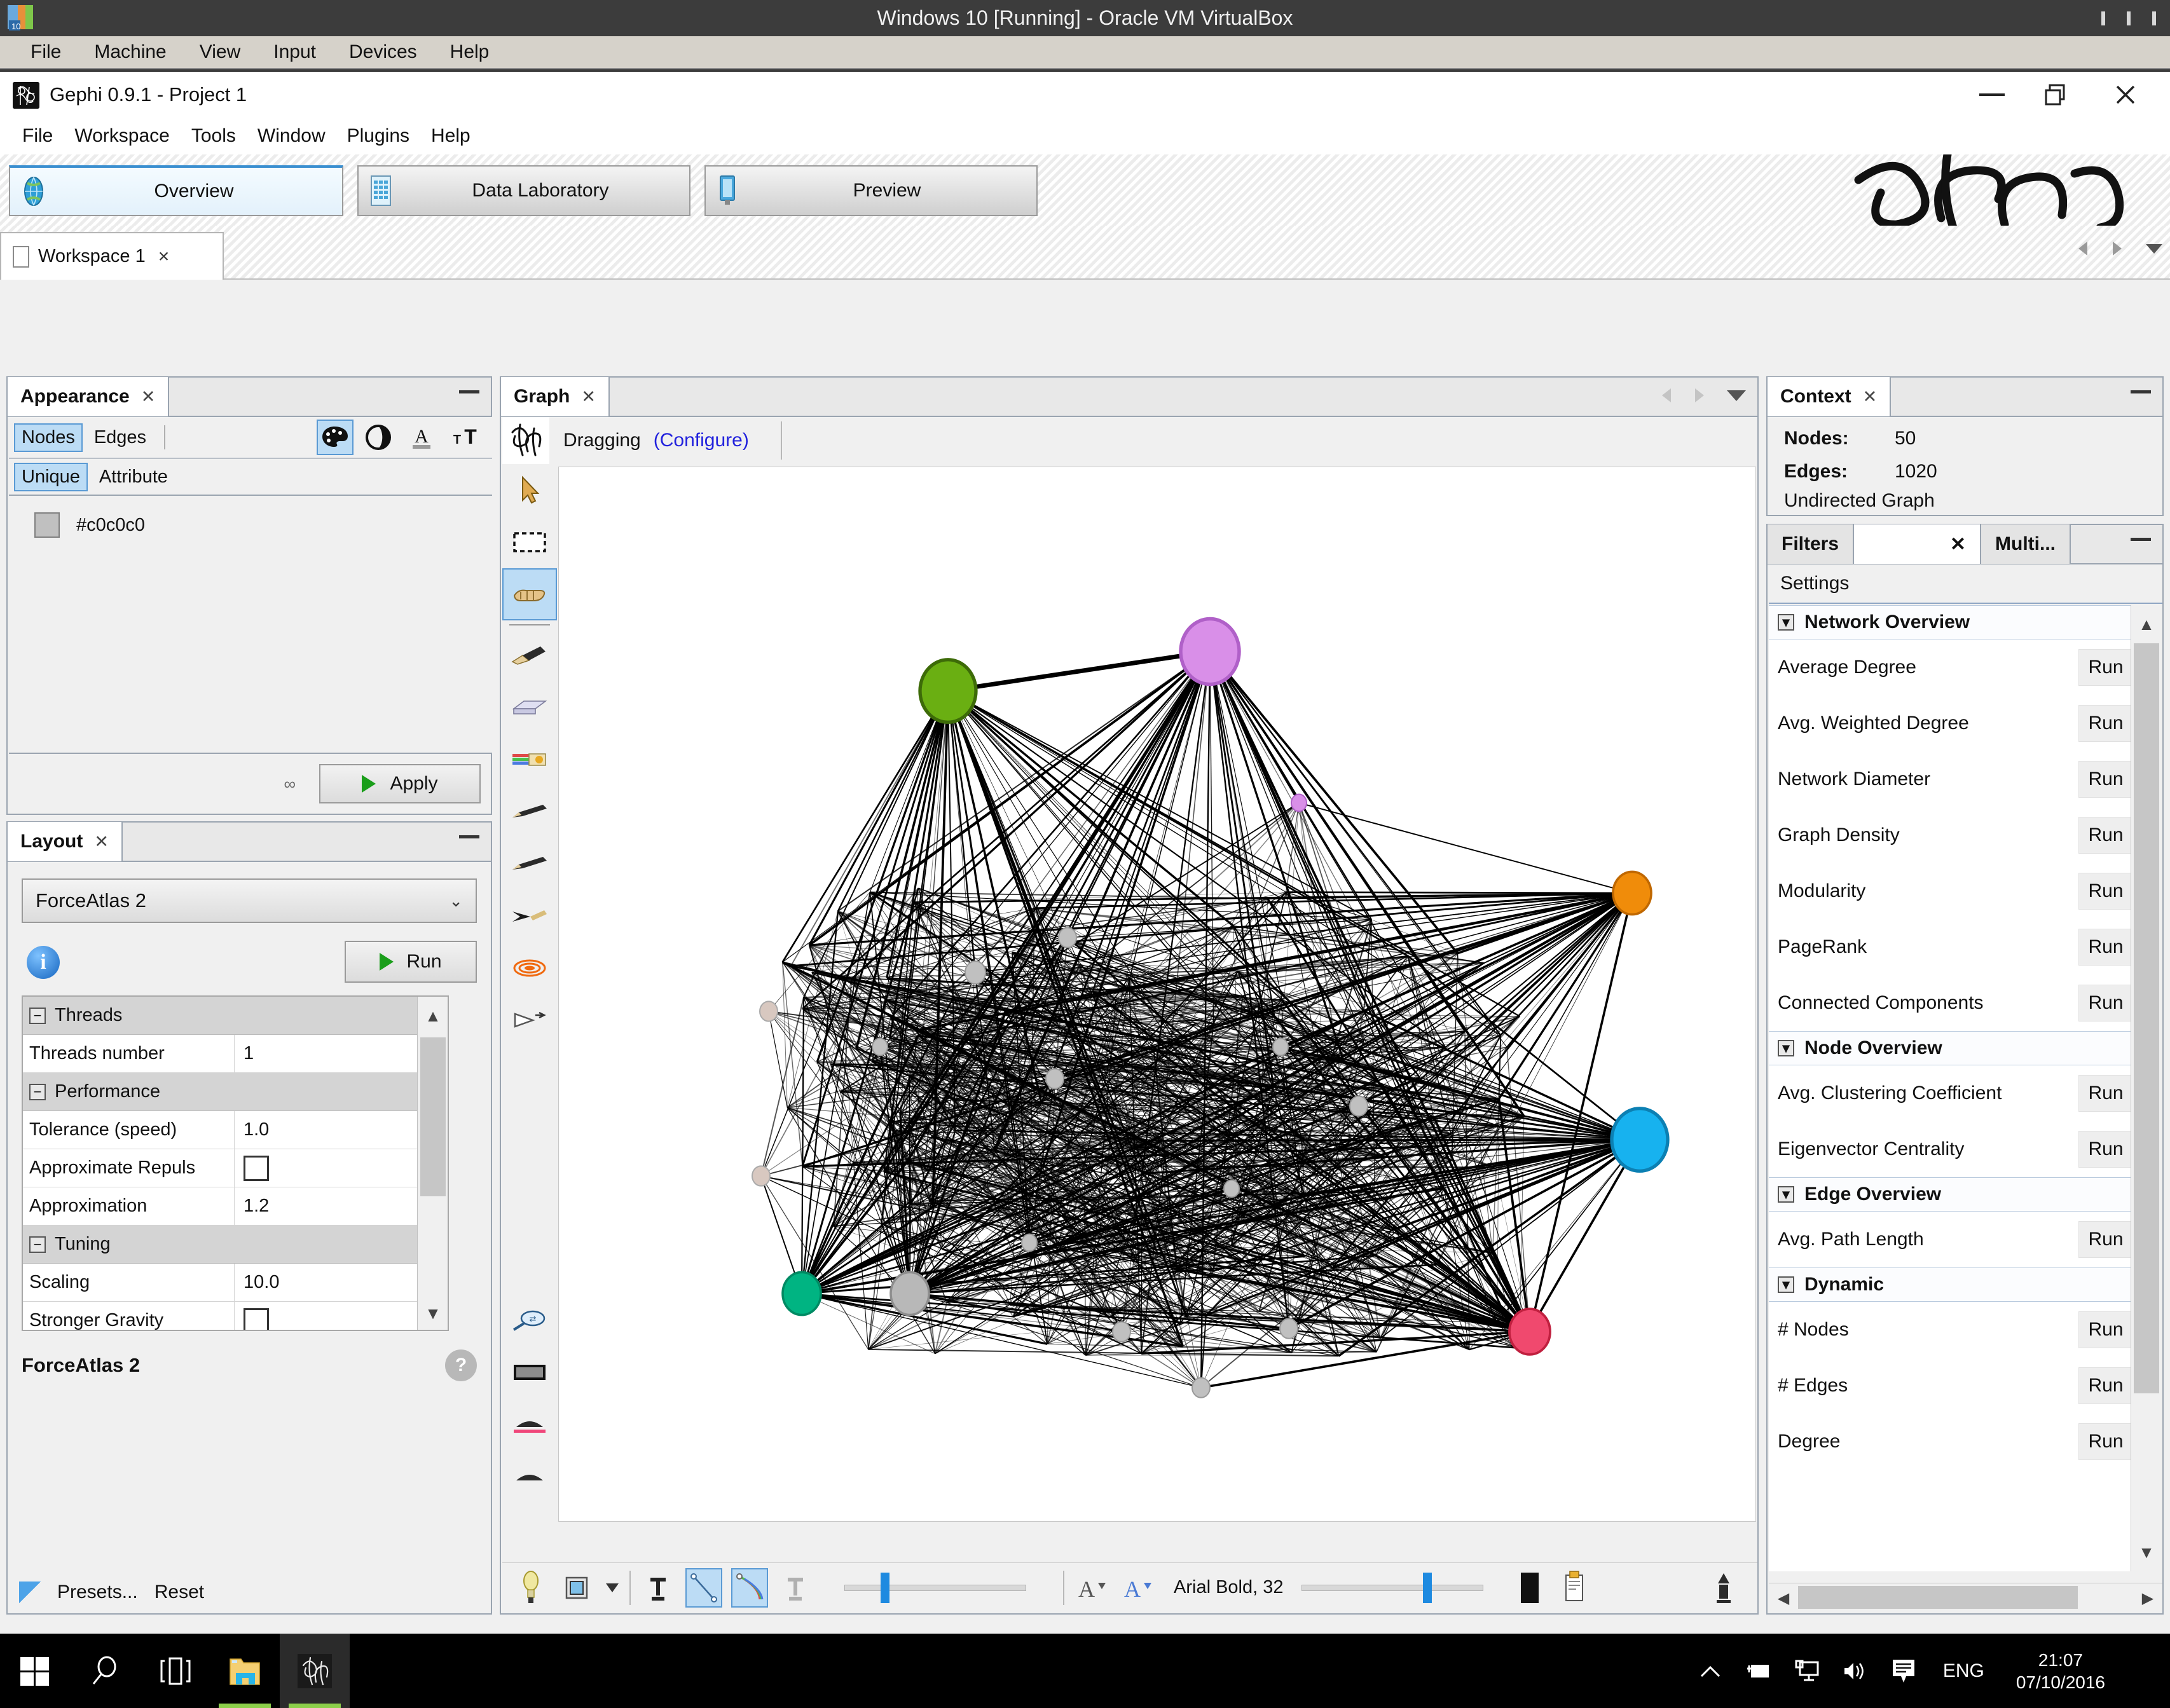 The height and width of the screenshot is (1708, 2170). I want to click on text-settings-icon, so click(1576, 1588).